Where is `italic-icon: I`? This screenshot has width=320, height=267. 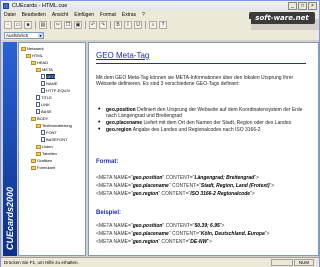 italic-icon: I is located at coordinates (128, 24).